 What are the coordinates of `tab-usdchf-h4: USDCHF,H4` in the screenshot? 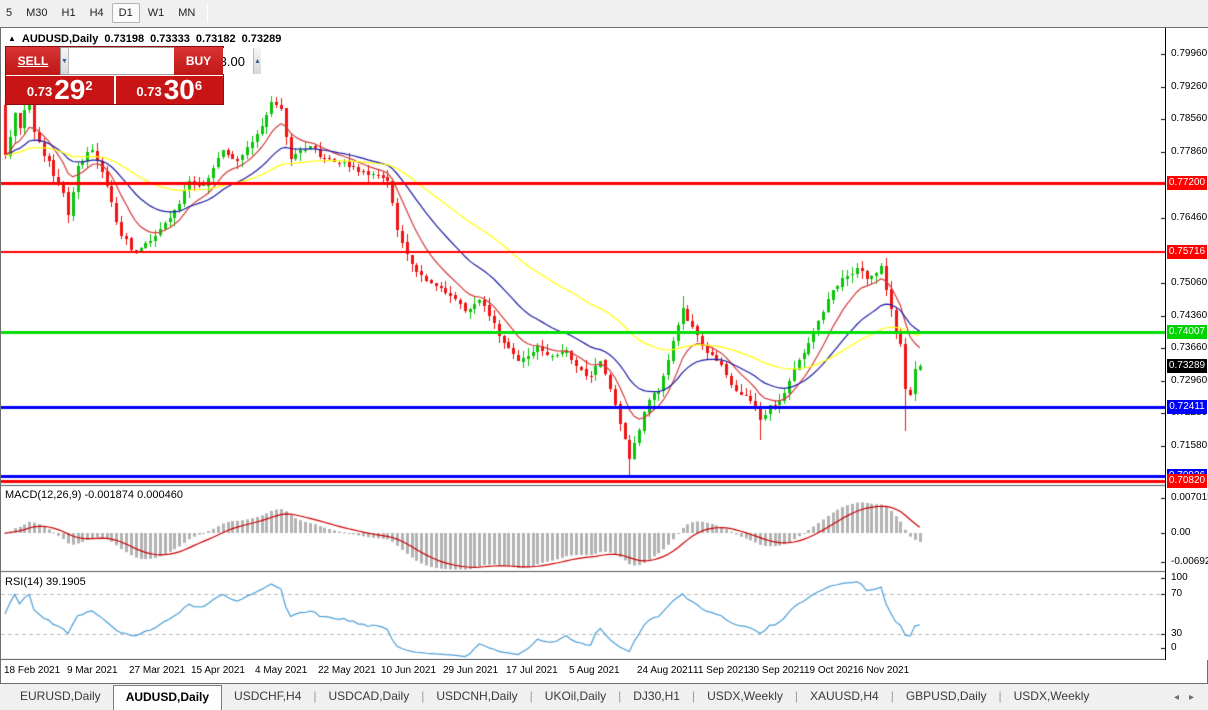 It's located at (267, 697).